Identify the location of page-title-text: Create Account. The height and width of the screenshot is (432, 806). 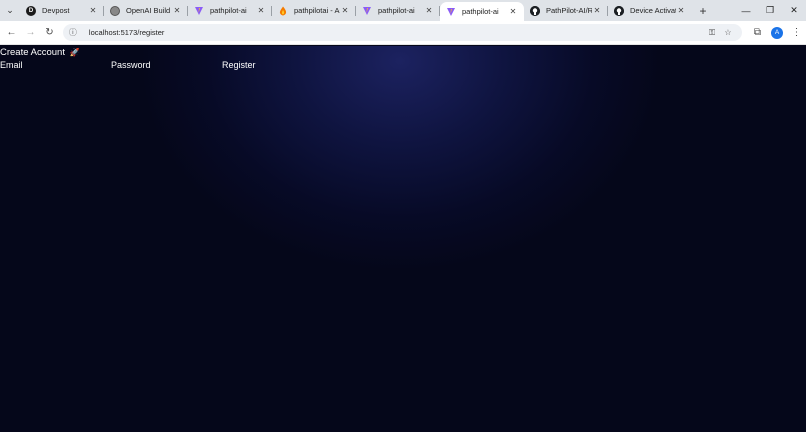
(32, 52).